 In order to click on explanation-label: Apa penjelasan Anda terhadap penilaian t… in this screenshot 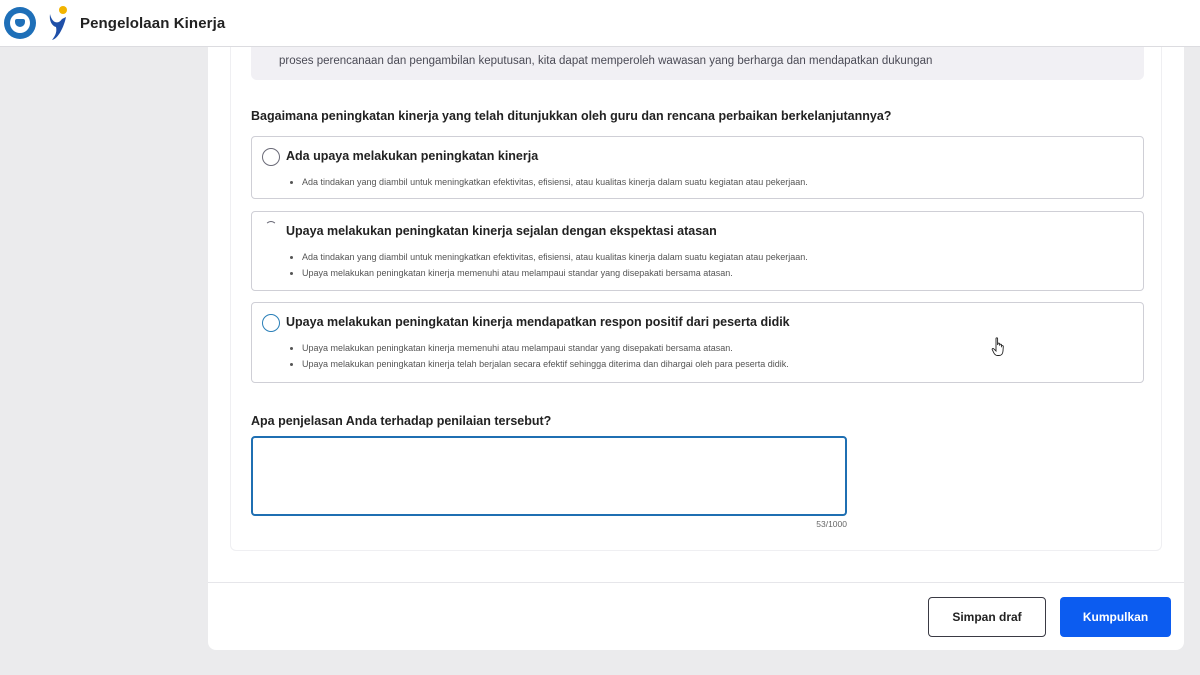, I will do `click(401, 421)`.